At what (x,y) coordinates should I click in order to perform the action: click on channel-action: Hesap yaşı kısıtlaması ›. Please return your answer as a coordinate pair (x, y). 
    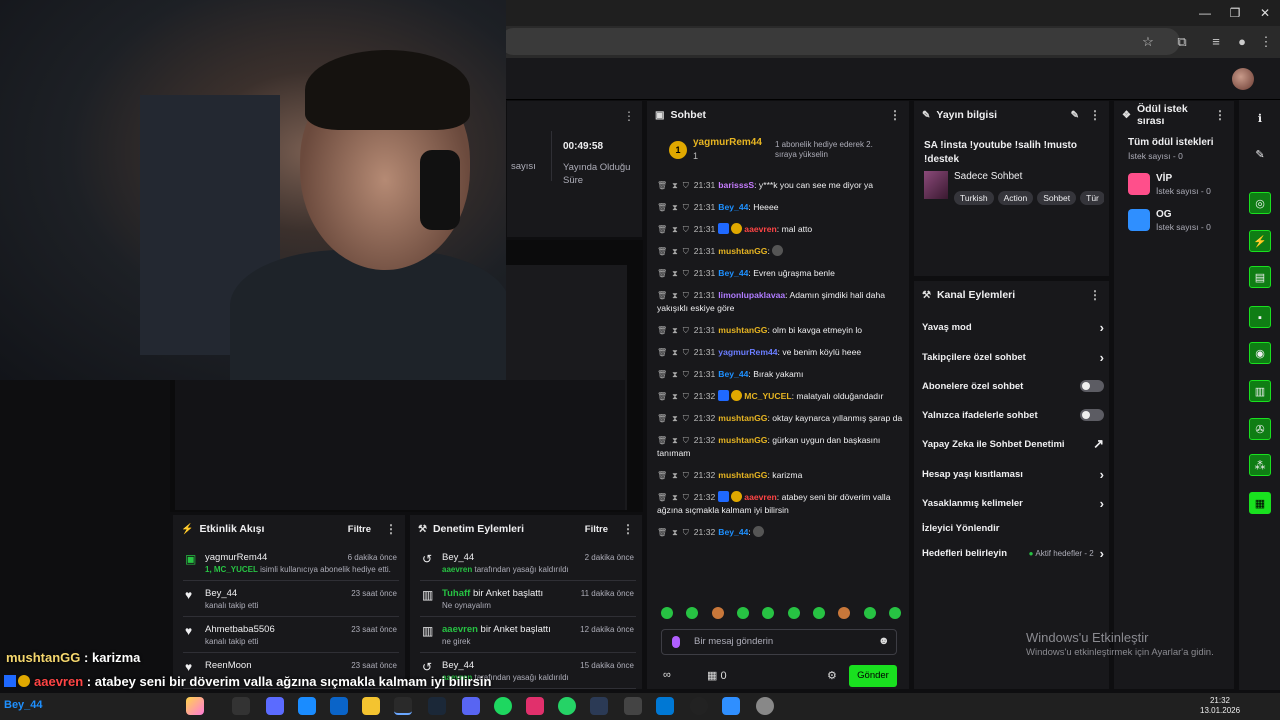
    Looking at the image, I should click on (1013, 474).